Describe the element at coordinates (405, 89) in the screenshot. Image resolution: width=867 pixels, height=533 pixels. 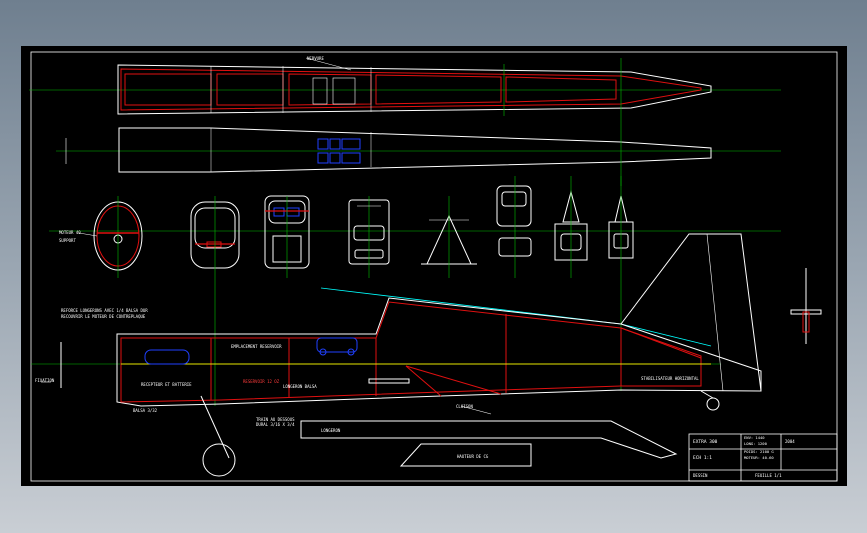
I see `top-view-fuselage: NERVURE` at that location.